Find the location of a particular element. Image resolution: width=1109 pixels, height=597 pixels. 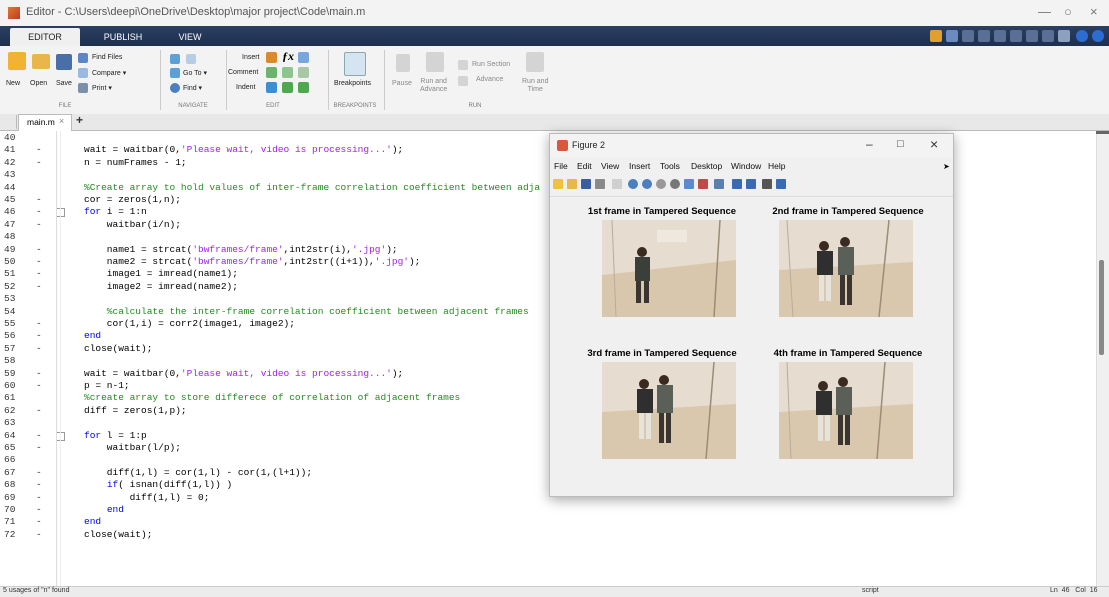

figure-close-icon: × is located at coordinates (934, 144).